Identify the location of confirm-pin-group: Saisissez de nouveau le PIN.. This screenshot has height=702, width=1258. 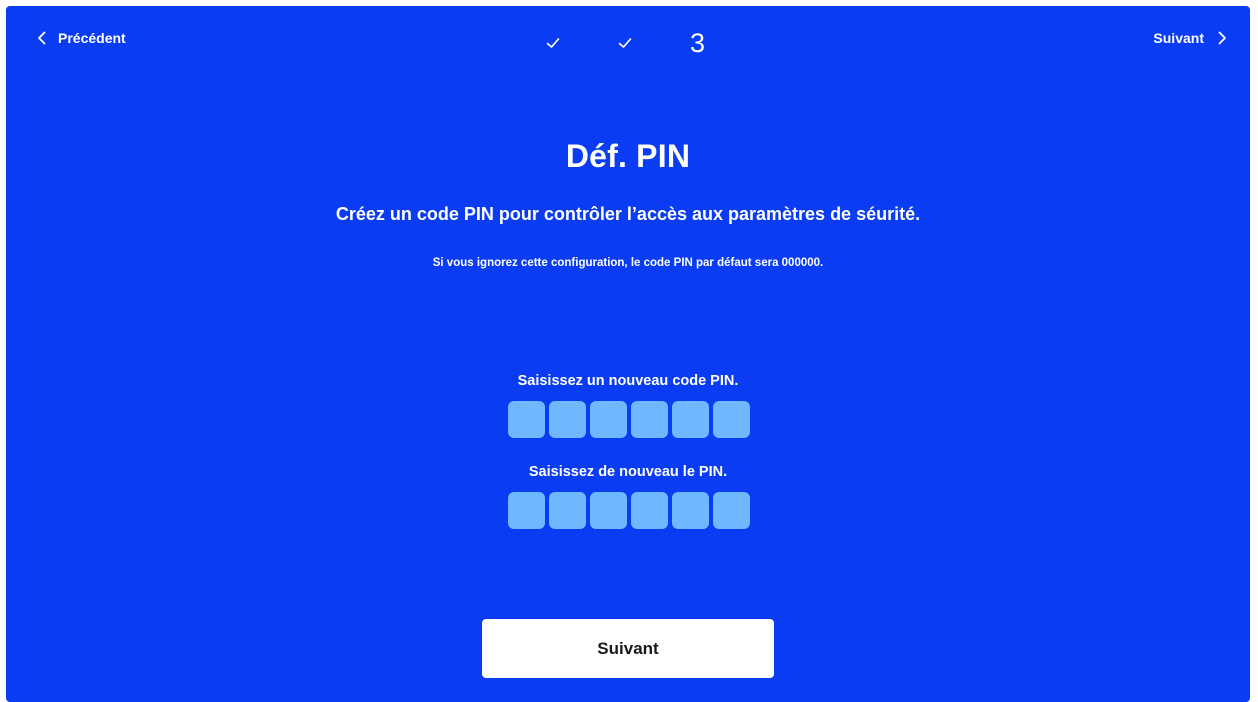
(628, 496).